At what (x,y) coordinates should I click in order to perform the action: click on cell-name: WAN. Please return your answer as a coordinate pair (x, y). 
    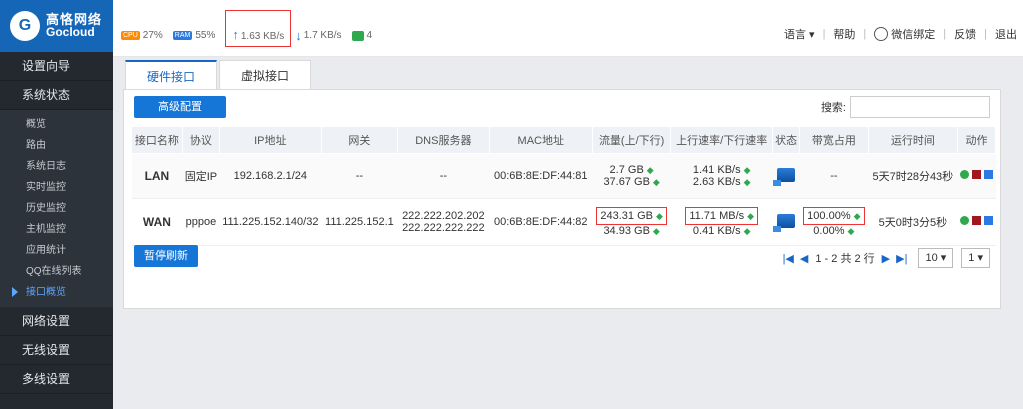
    Looking at the image, I should click on (157, 222).